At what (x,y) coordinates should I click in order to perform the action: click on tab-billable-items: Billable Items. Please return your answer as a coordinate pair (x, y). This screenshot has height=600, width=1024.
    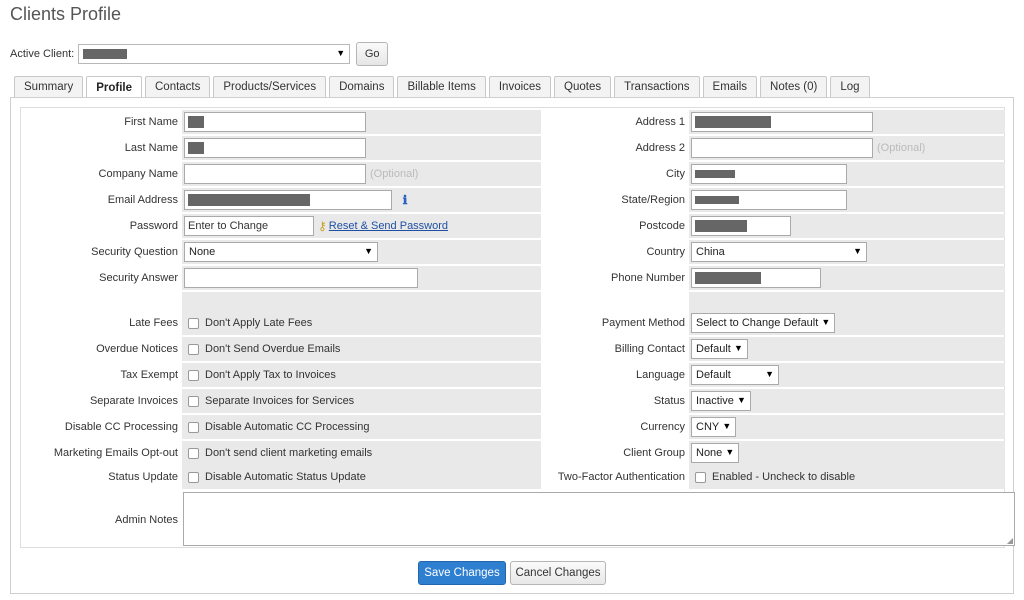
    Looking at the image, I should click on (441, 86).